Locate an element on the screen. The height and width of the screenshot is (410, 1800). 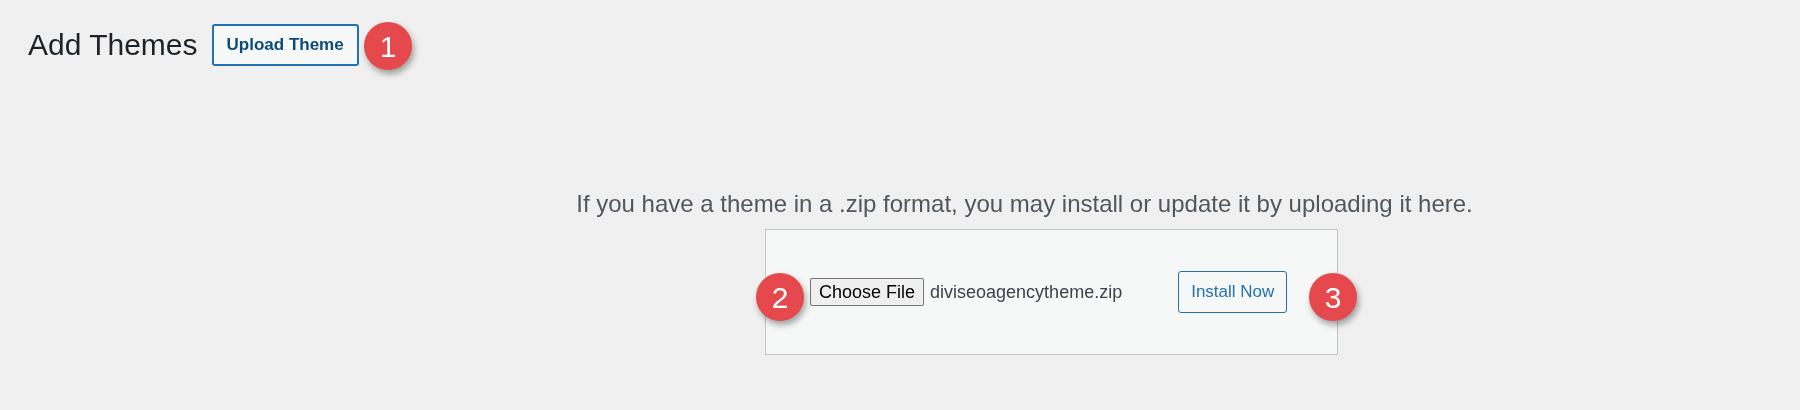
number-badge: 2 is located at coordinates (780, 297).